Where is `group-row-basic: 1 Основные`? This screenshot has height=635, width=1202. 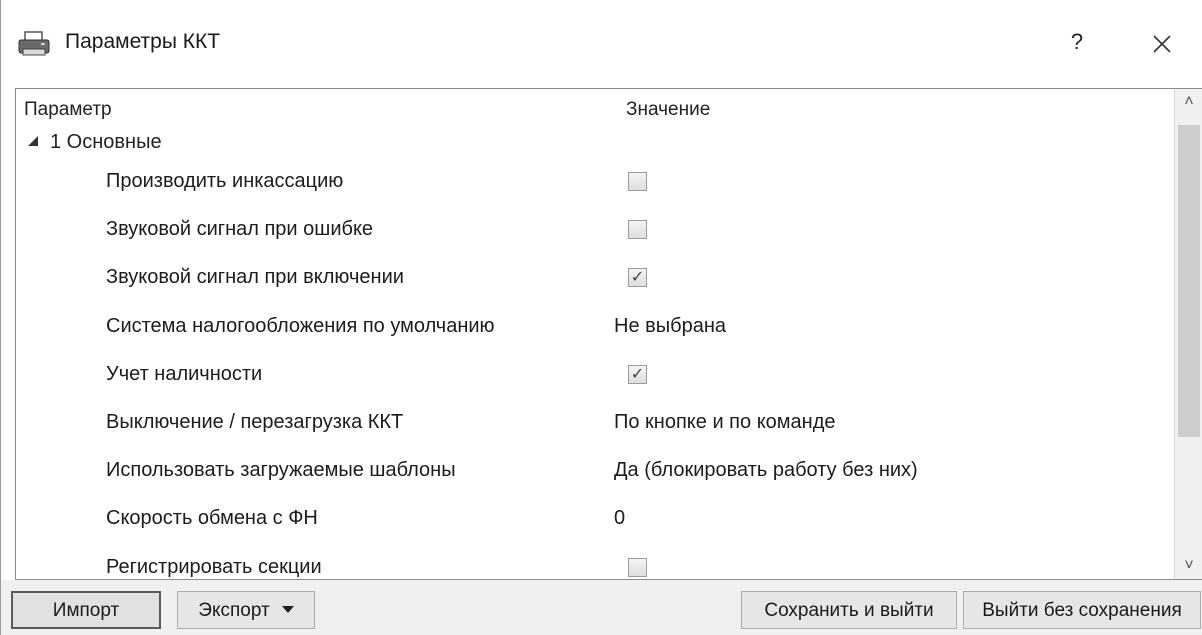
group-row-basic: 1 Основные is located at coordinates (95, 146).